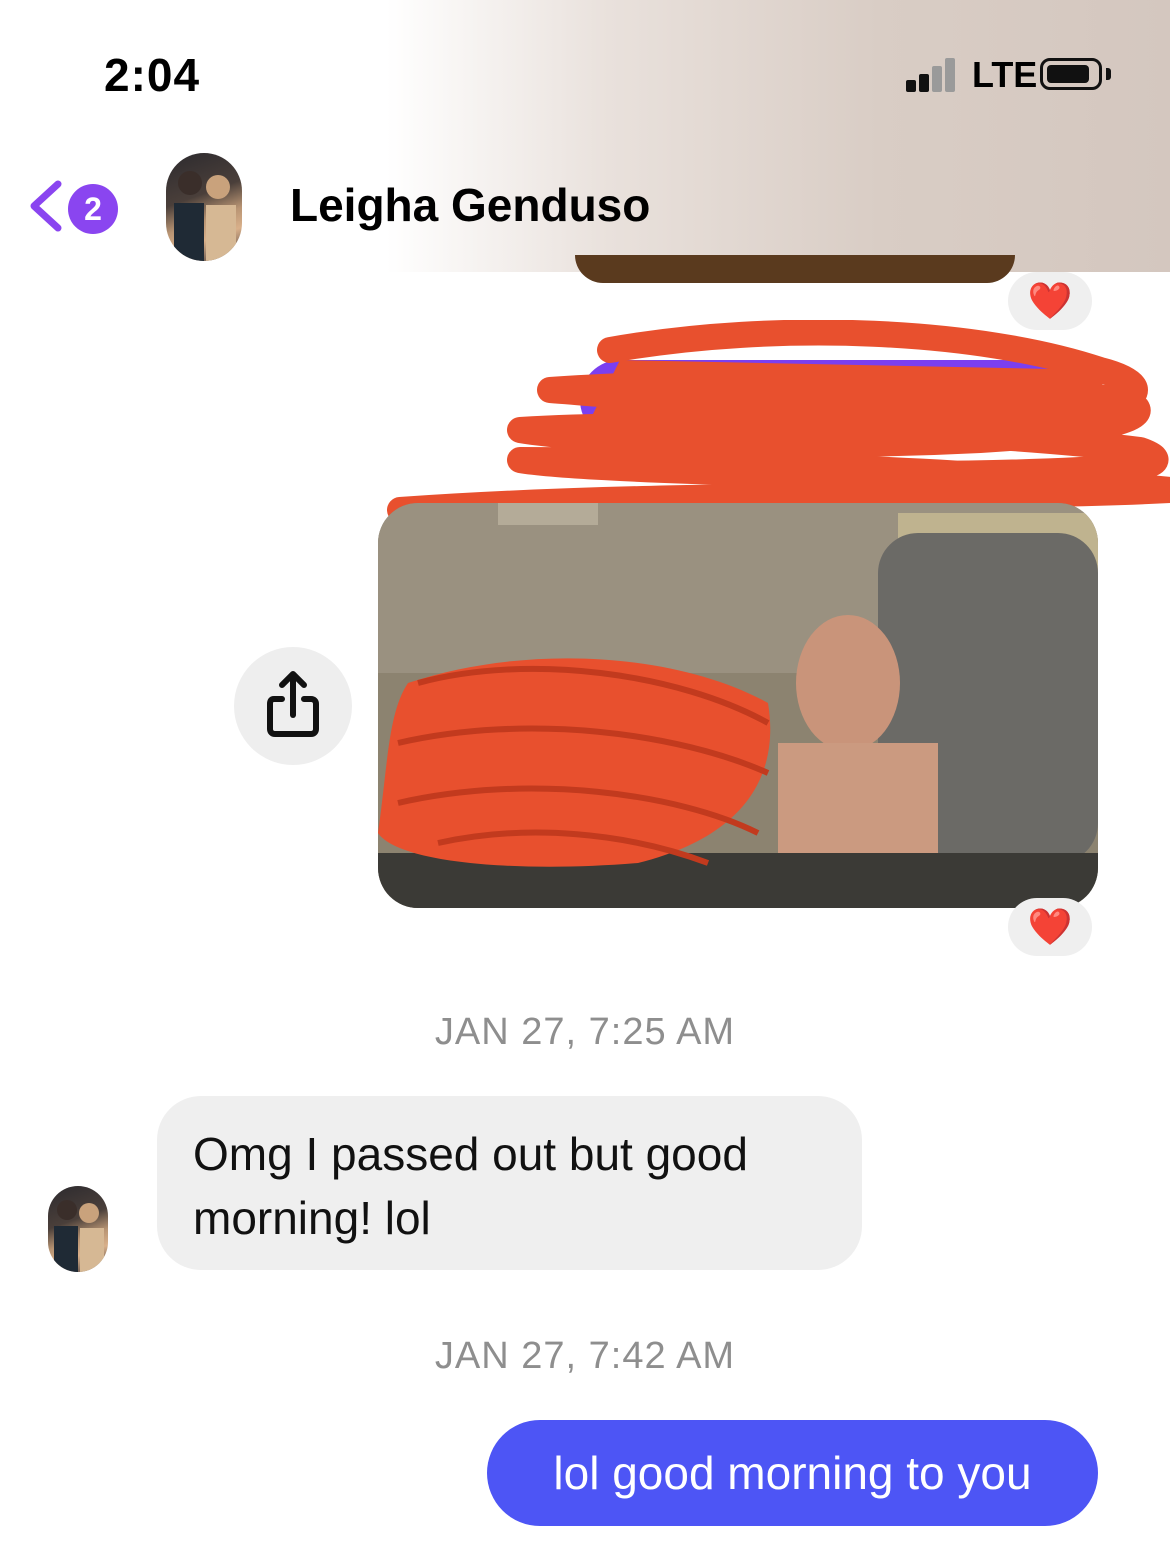  What do you see at coordinates (93, 209) in the screenshot?
I see `unread-badge: 2` at bounding box center [93, 209].